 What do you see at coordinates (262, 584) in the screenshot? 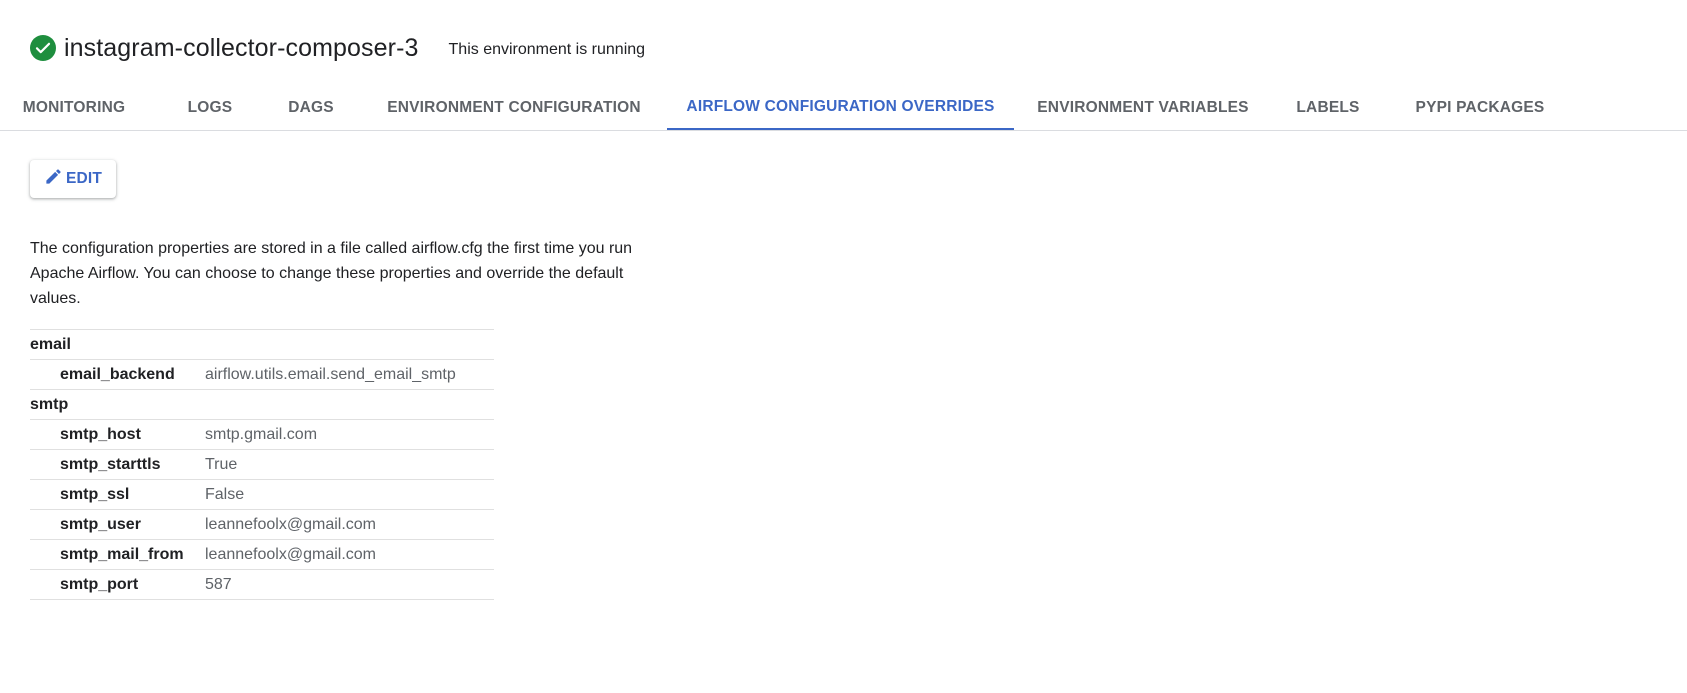
I see `config-row: smtp_port 587` at bounding box center [262, 584].